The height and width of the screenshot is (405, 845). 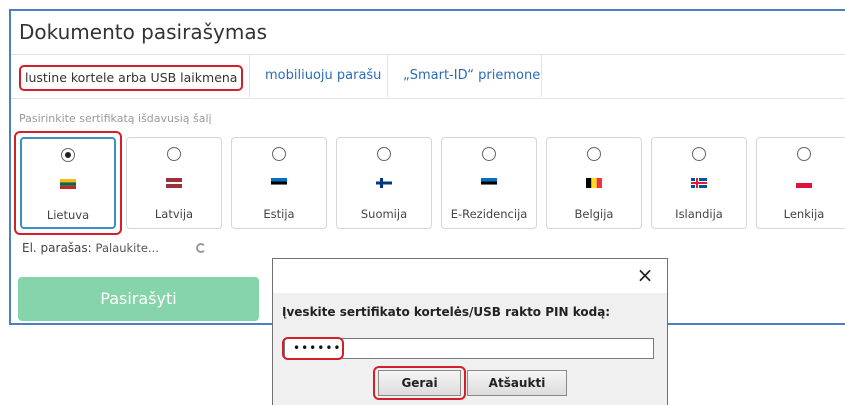 I want to click on country-name: Latvija, so click(x=174, y=214).